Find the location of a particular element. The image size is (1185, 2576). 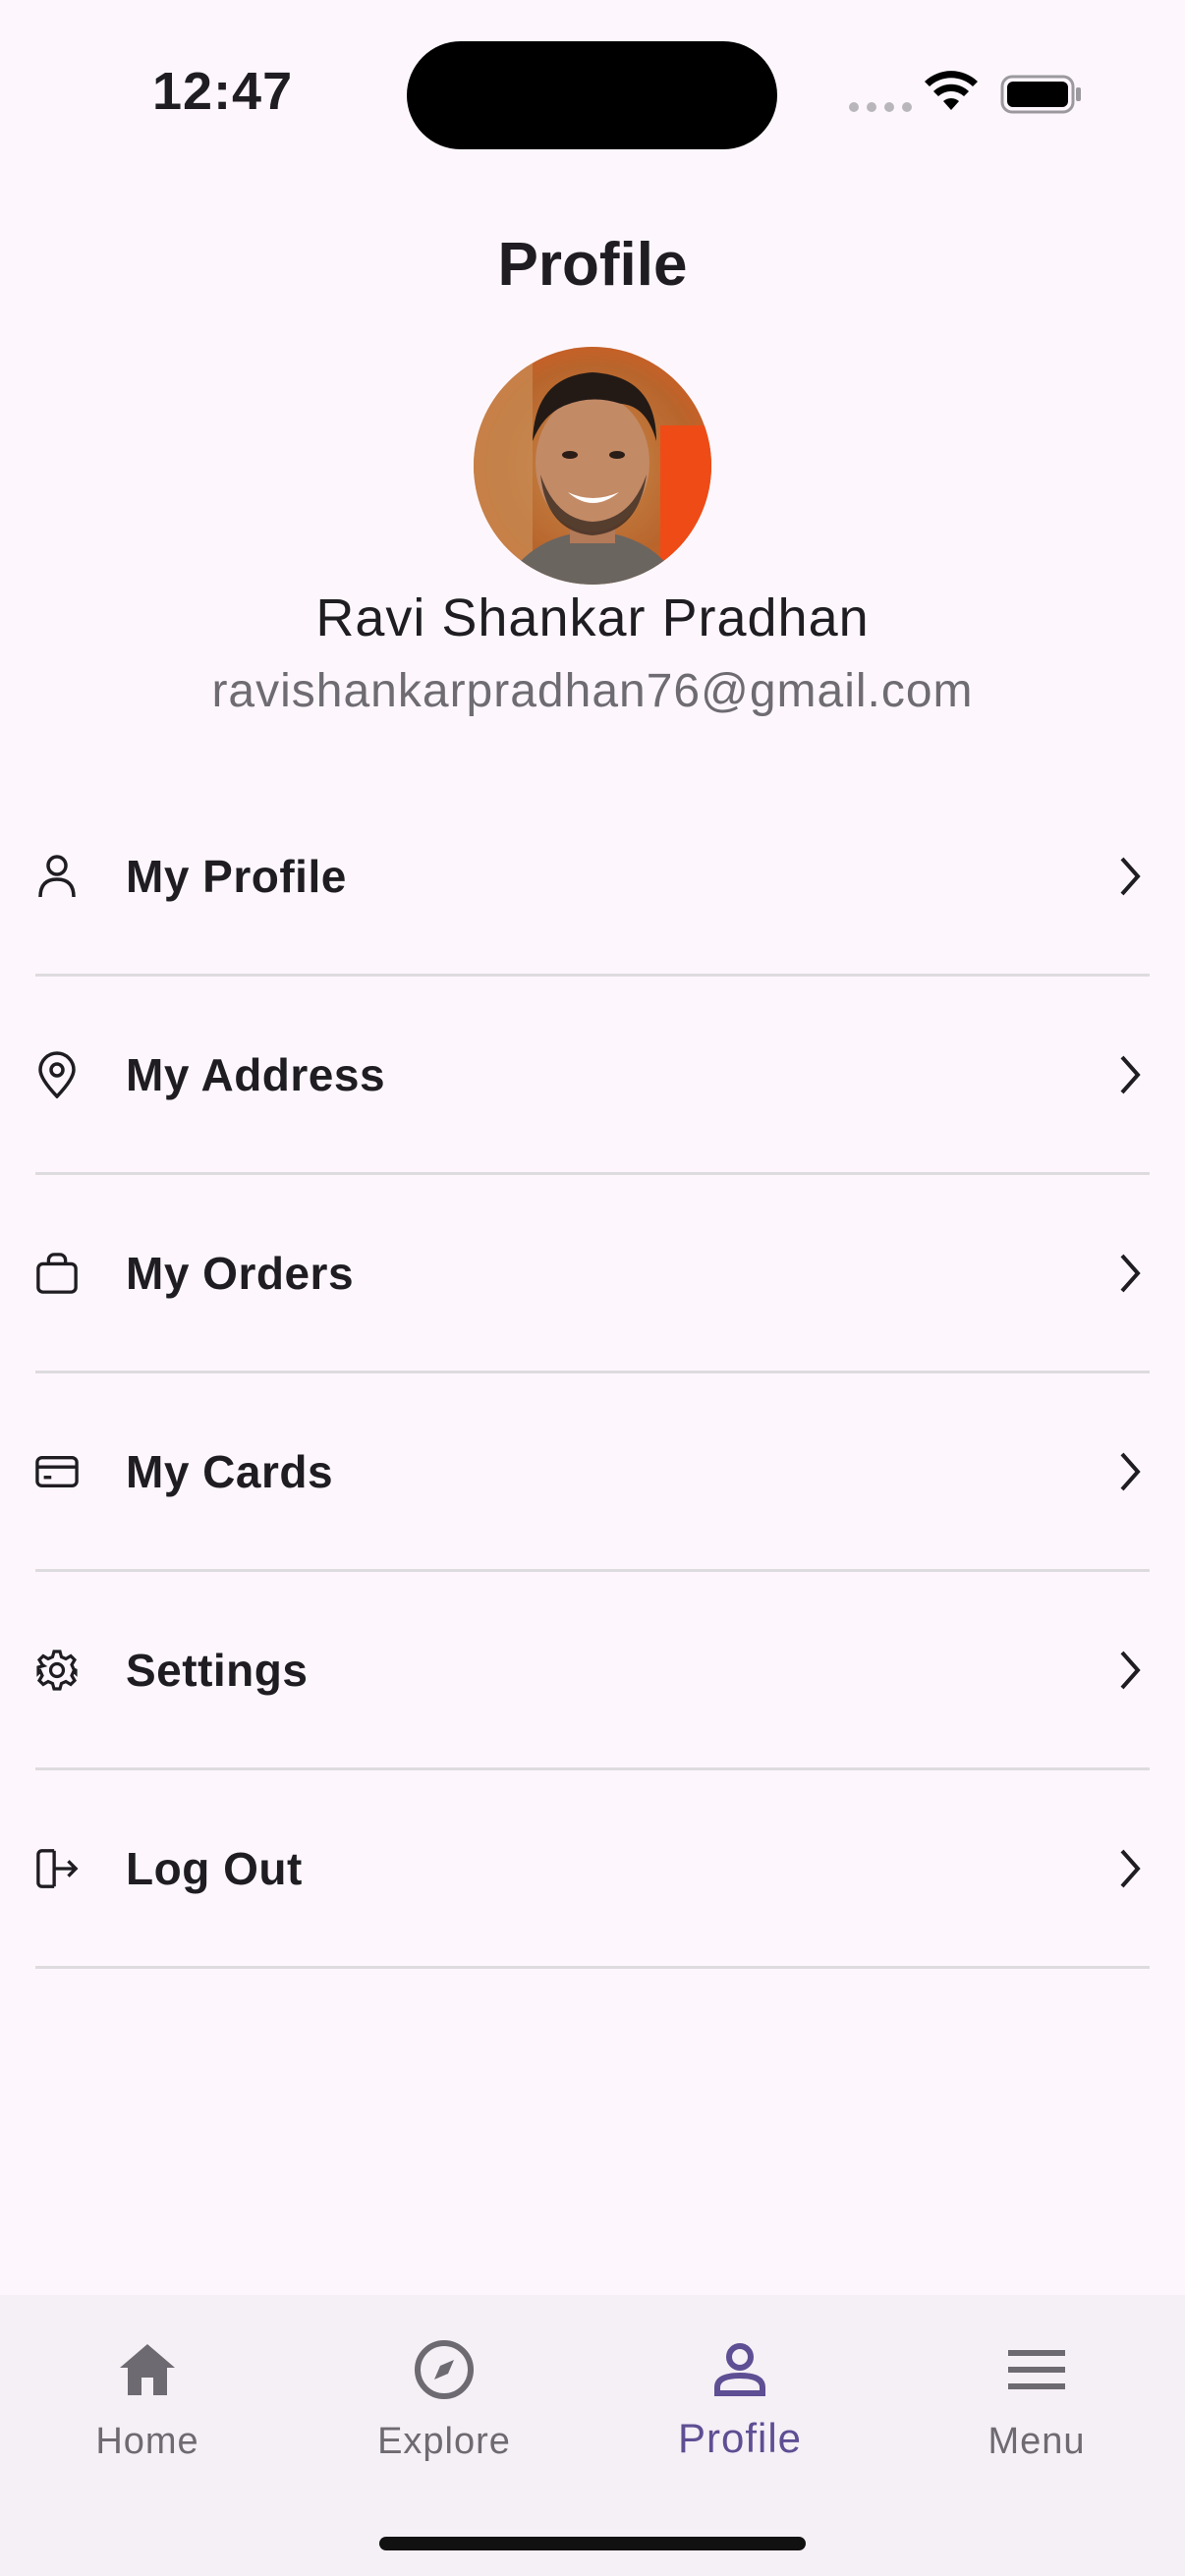

menu-item-settings: Settings is located at coordinates (592, 1671).